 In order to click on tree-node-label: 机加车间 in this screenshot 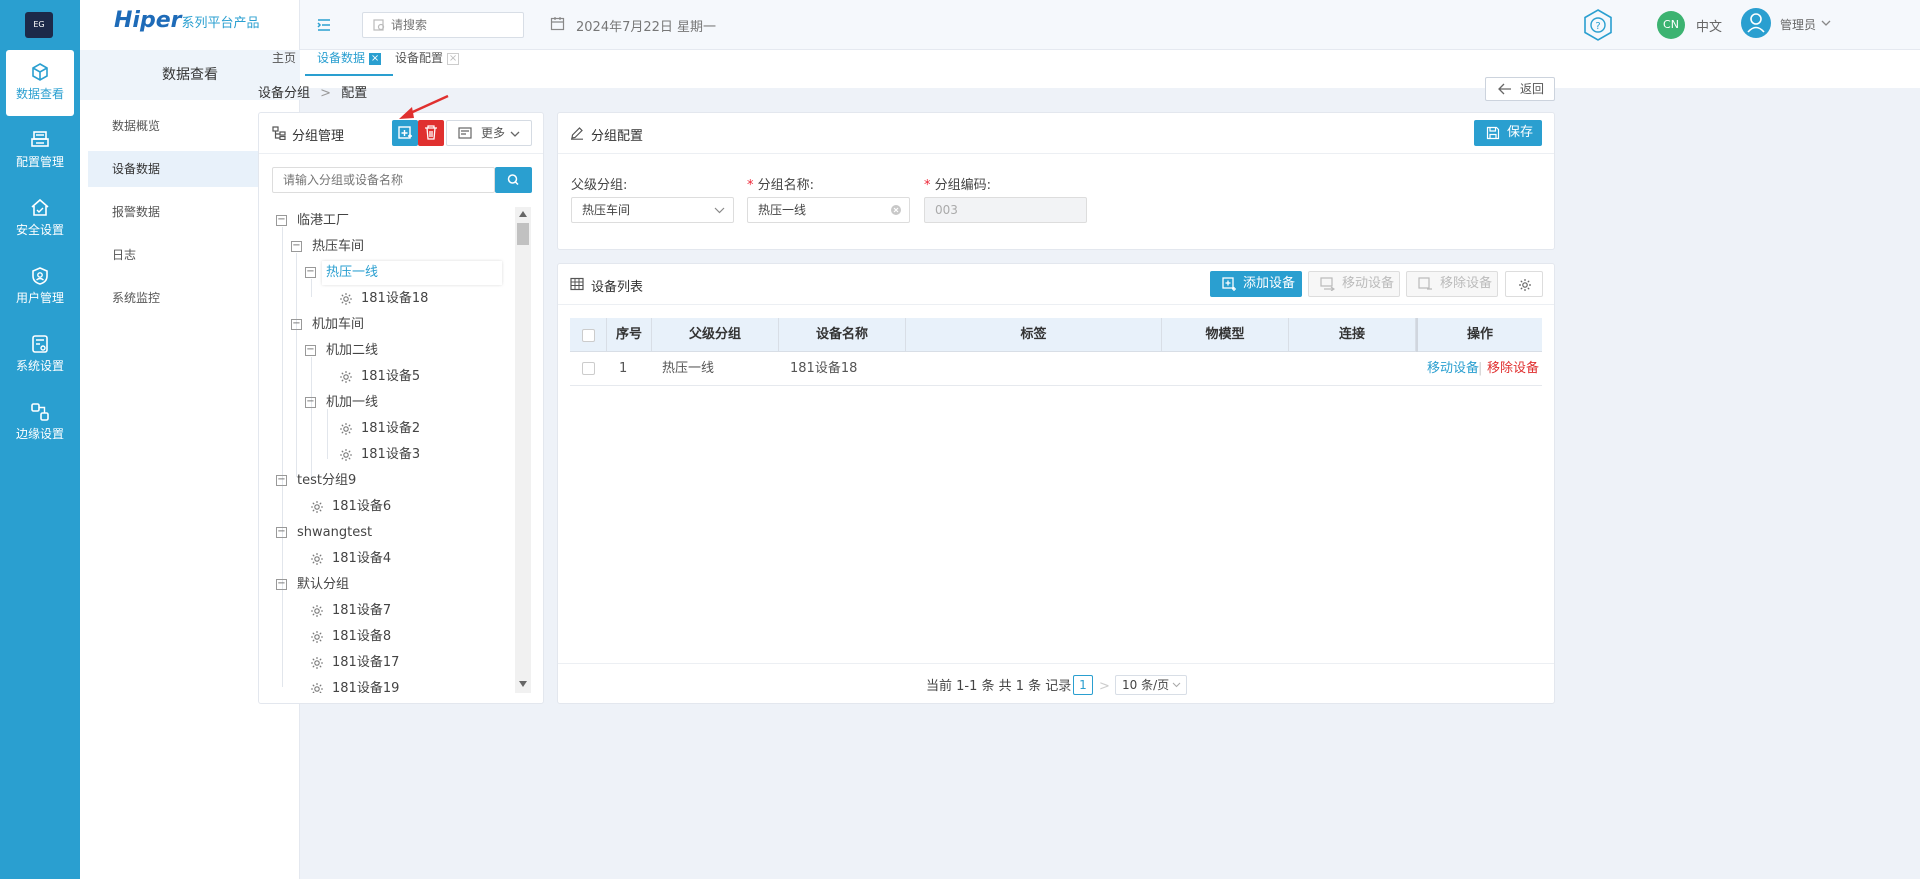, I will do `click(338, 324)`.